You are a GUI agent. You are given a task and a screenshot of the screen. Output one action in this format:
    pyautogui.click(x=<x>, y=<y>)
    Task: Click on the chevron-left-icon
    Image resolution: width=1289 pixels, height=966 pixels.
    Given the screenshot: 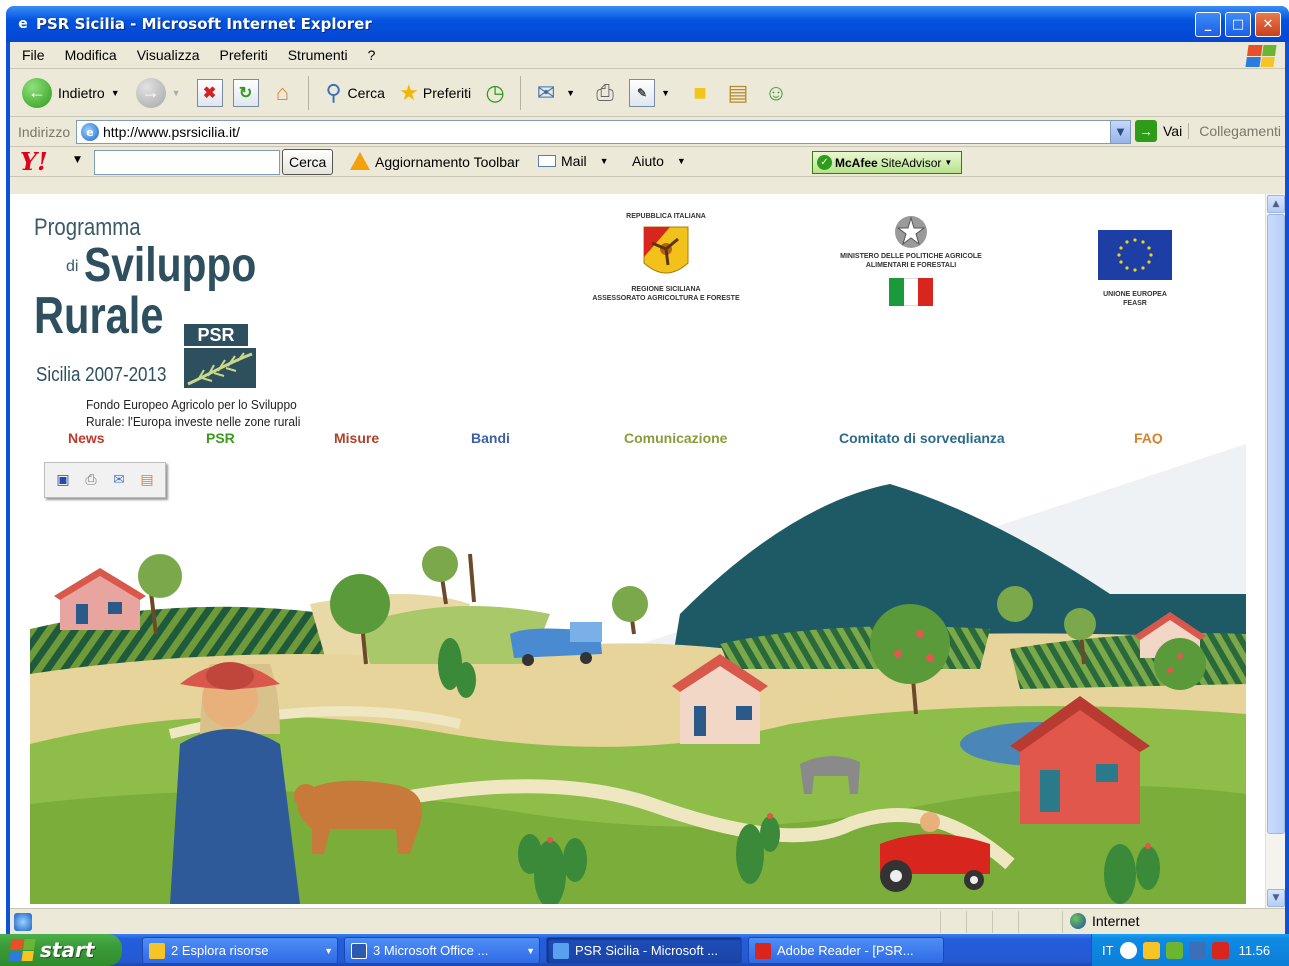 What is the action you would take?
    pyautogui.click(x=1128, y=950)
    